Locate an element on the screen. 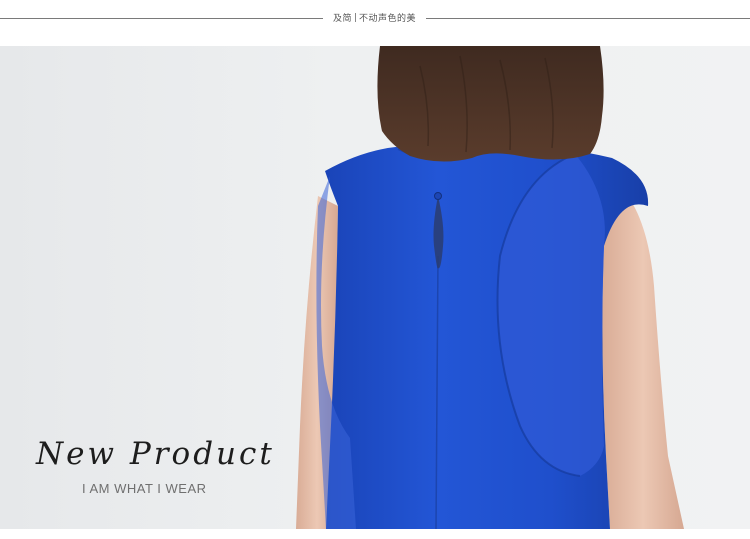  brand-name: 及简 is located at coordinates (342, 19).